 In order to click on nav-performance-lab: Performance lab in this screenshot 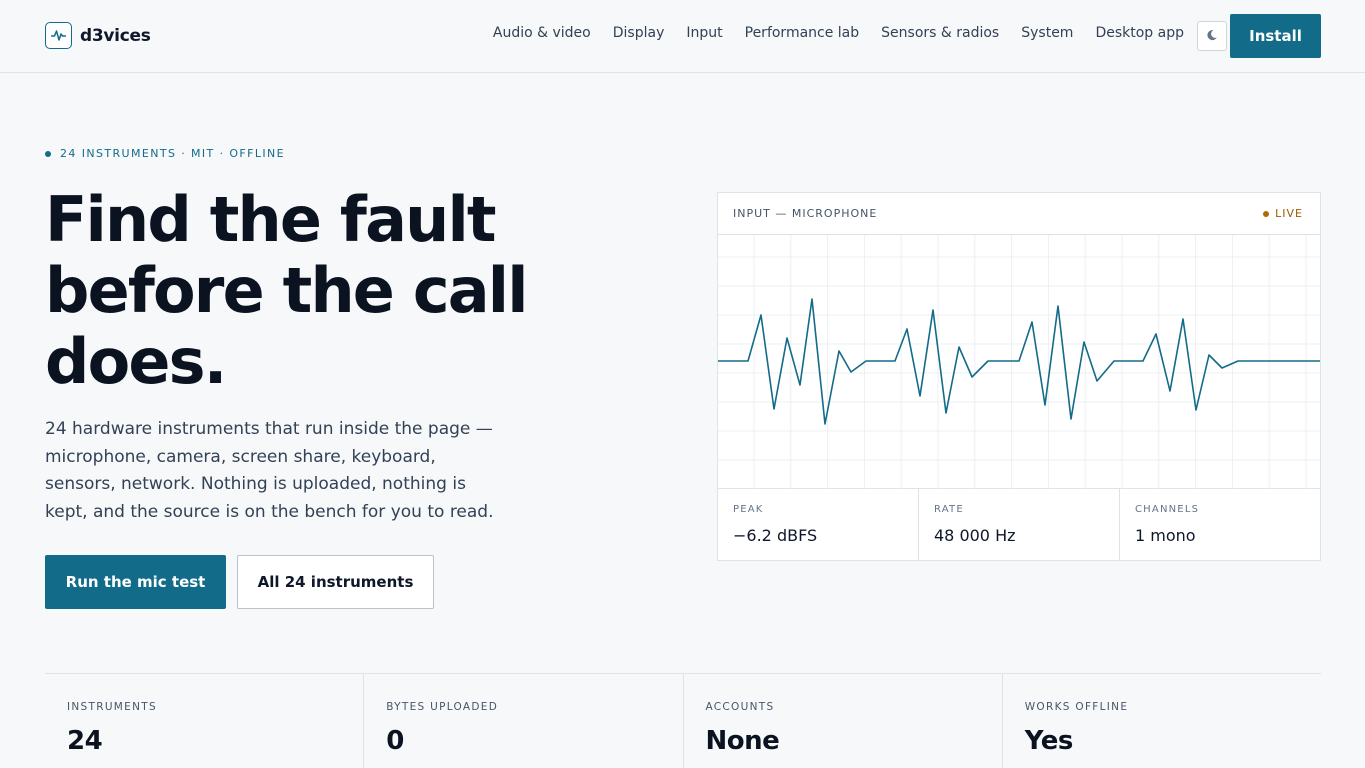, I will do `click(802, 33)`.